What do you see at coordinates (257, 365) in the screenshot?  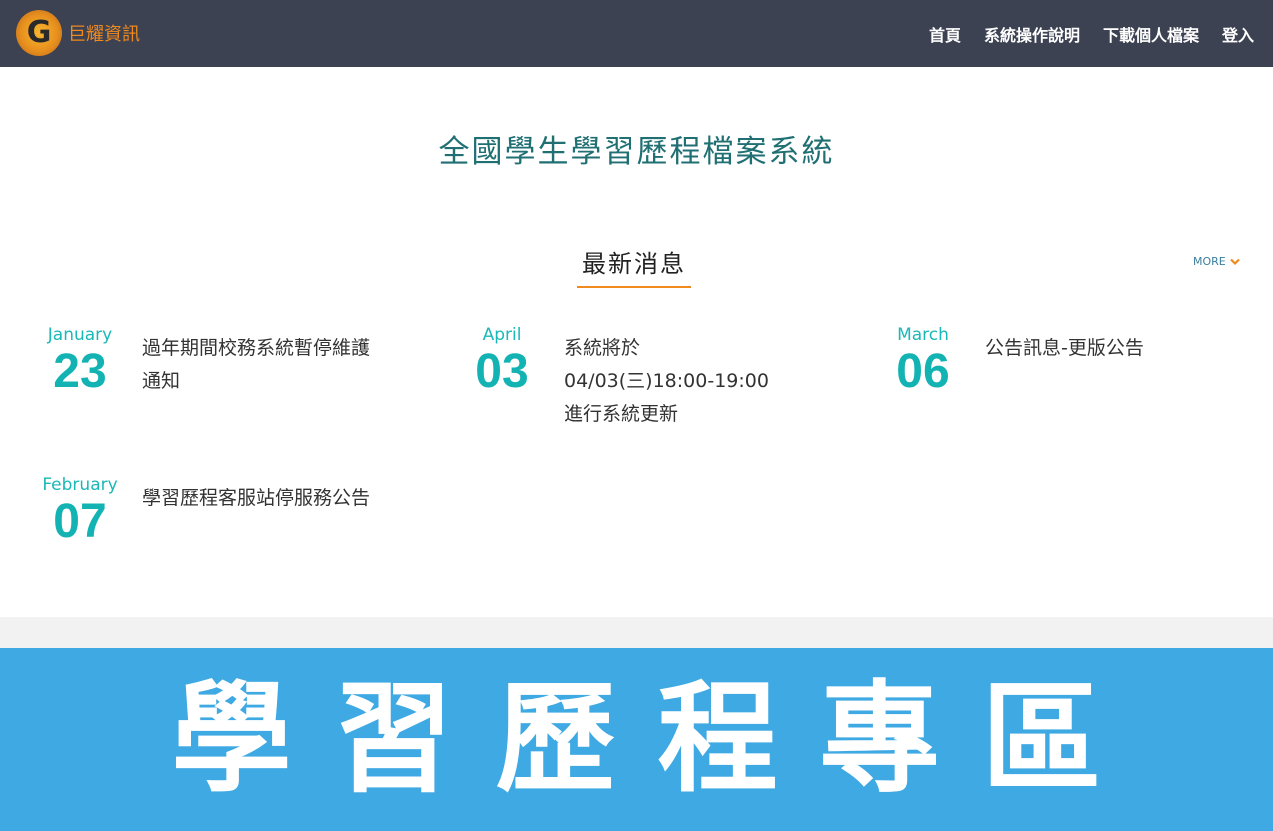 I see `news-title-link: 過年期間校務系統暫停維護通知` at bounding box center [257, 365].